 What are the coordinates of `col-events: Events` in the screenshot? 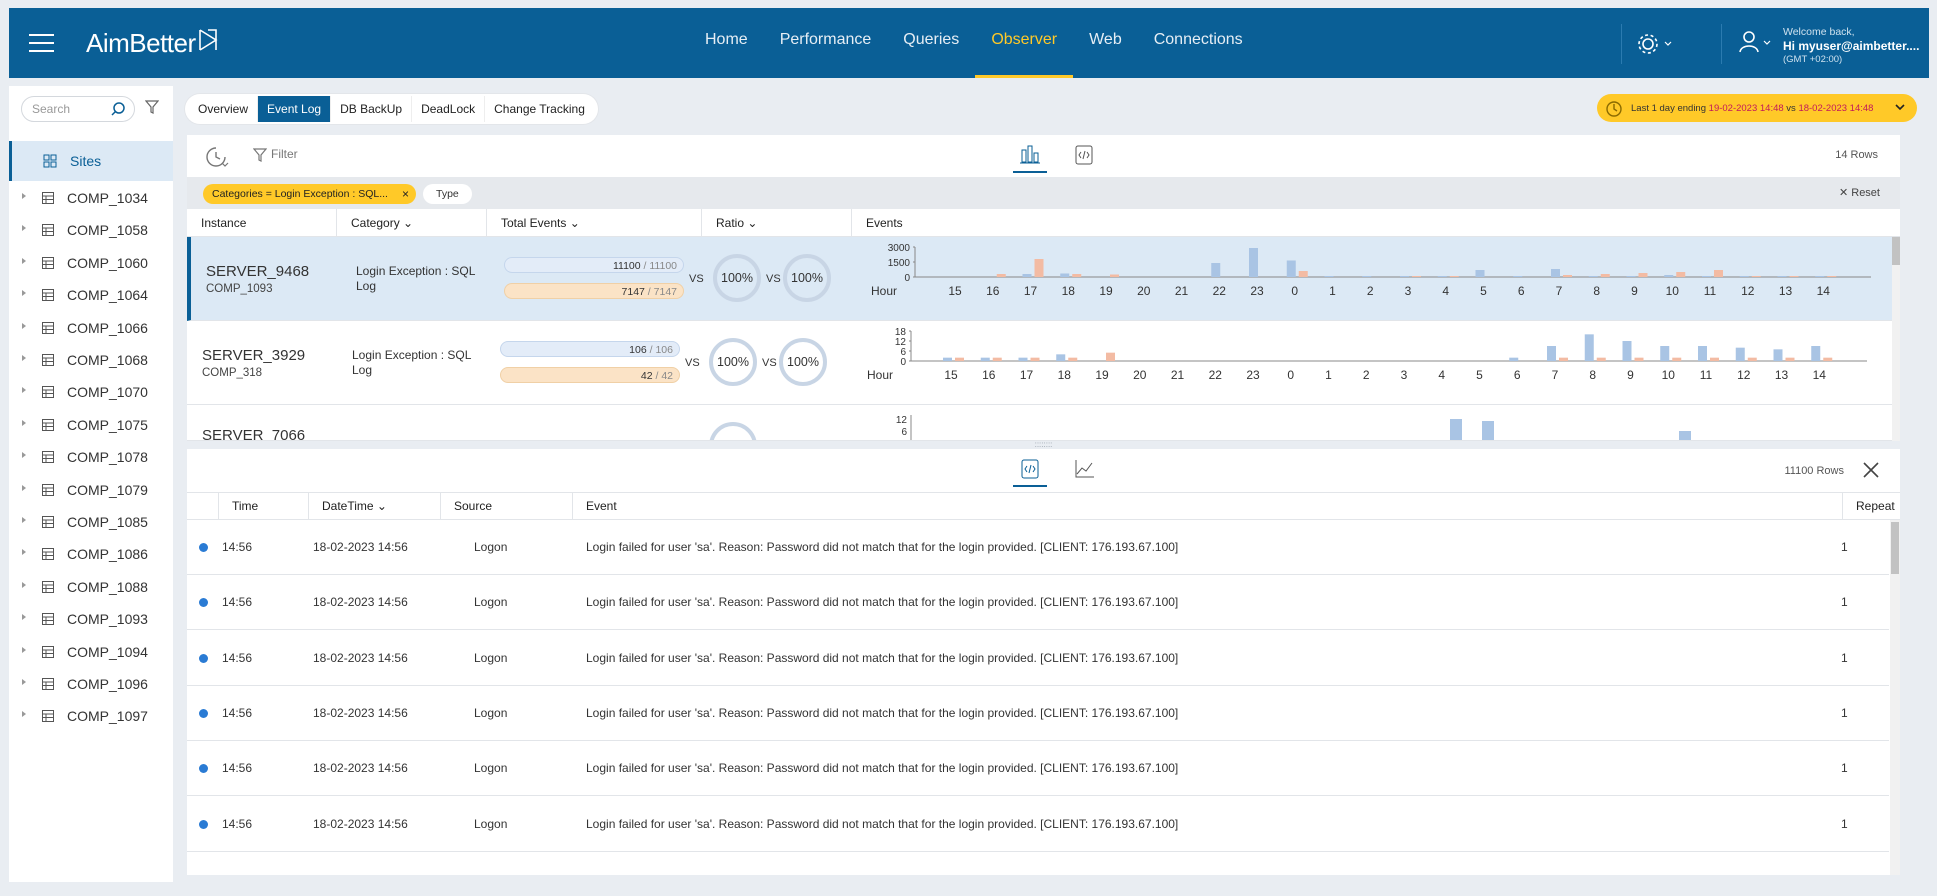 It's located at (1372, 223).